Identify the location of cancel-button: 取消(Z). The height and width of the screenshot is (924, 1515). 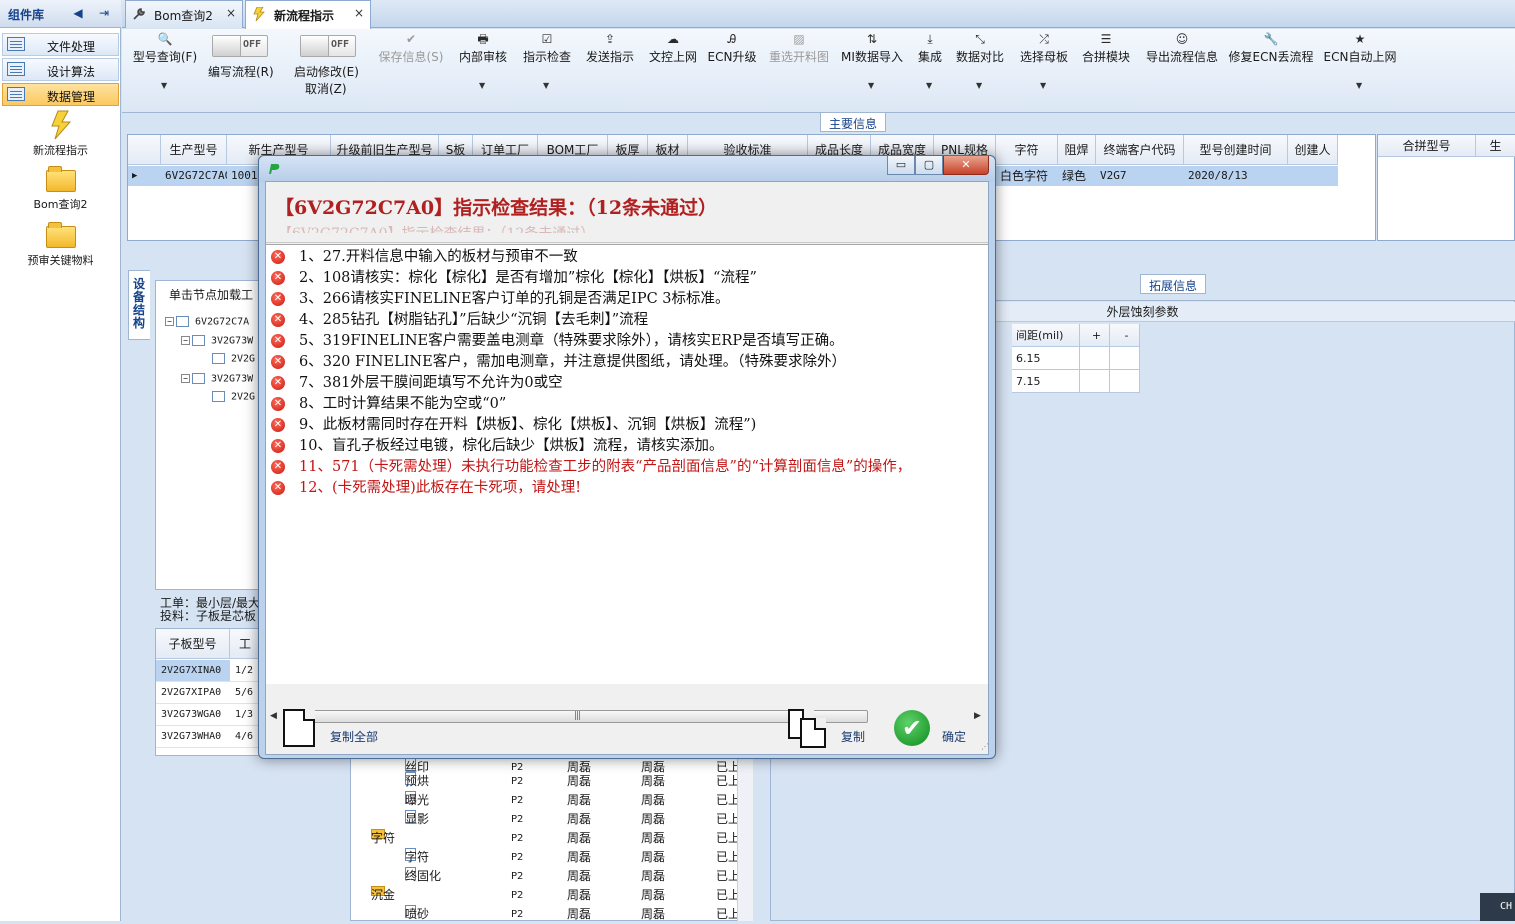
(326, 88).